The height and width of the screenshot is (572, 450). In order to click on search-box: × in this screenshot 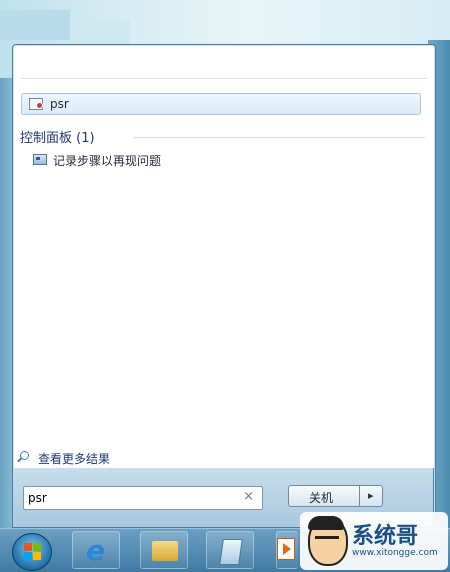, I will do `click(143, 498)`.